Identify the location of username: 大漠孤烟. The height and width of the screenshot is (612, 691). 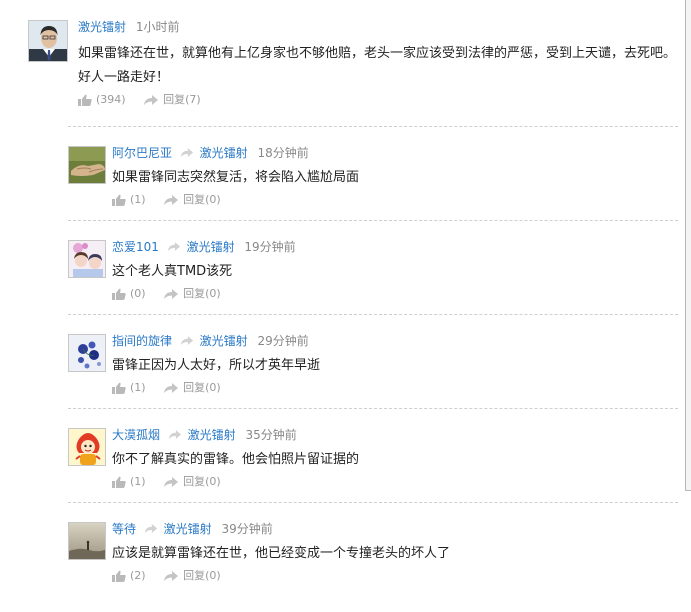
(136, 435).